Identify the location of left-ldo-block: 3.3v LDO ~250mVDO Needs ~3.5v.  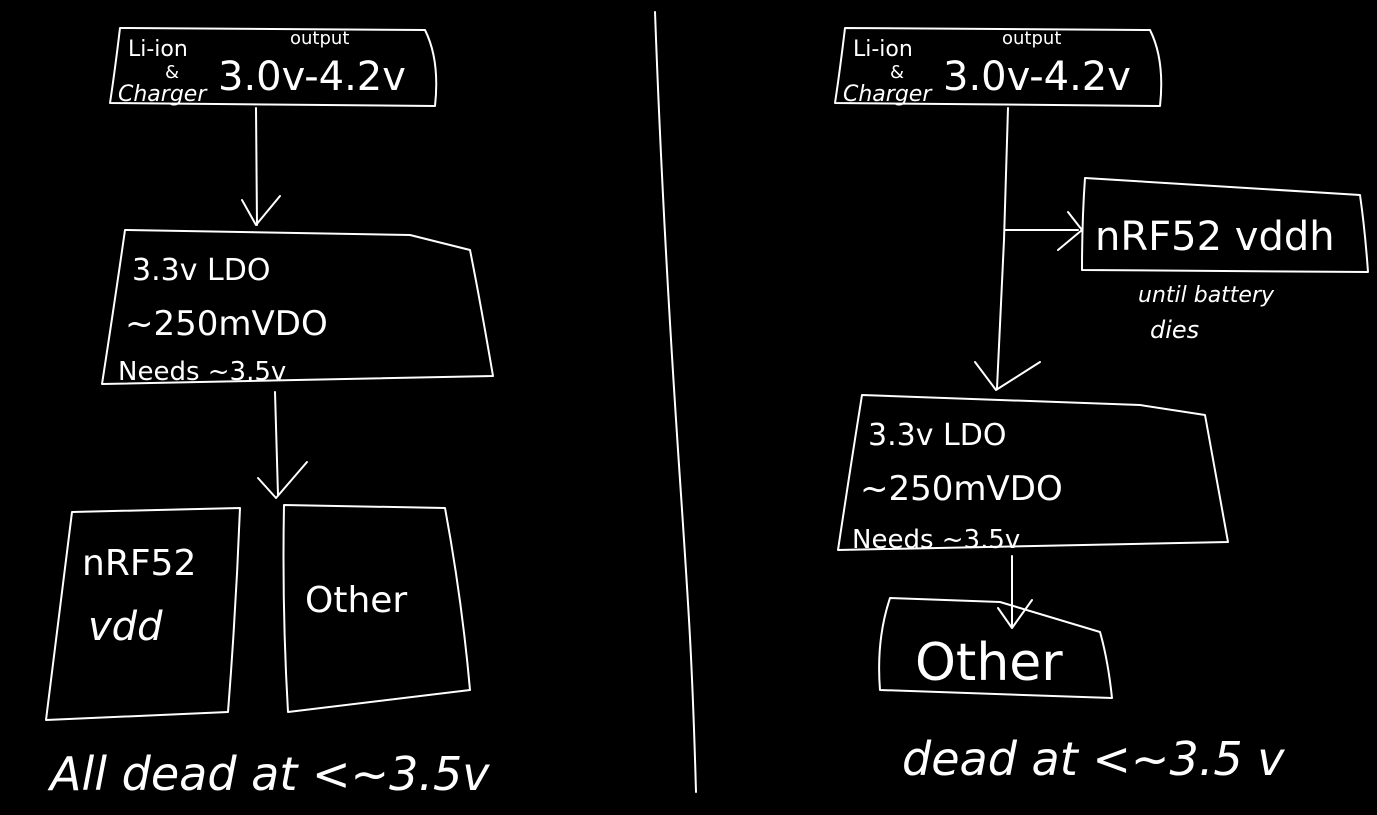
(297, 308).